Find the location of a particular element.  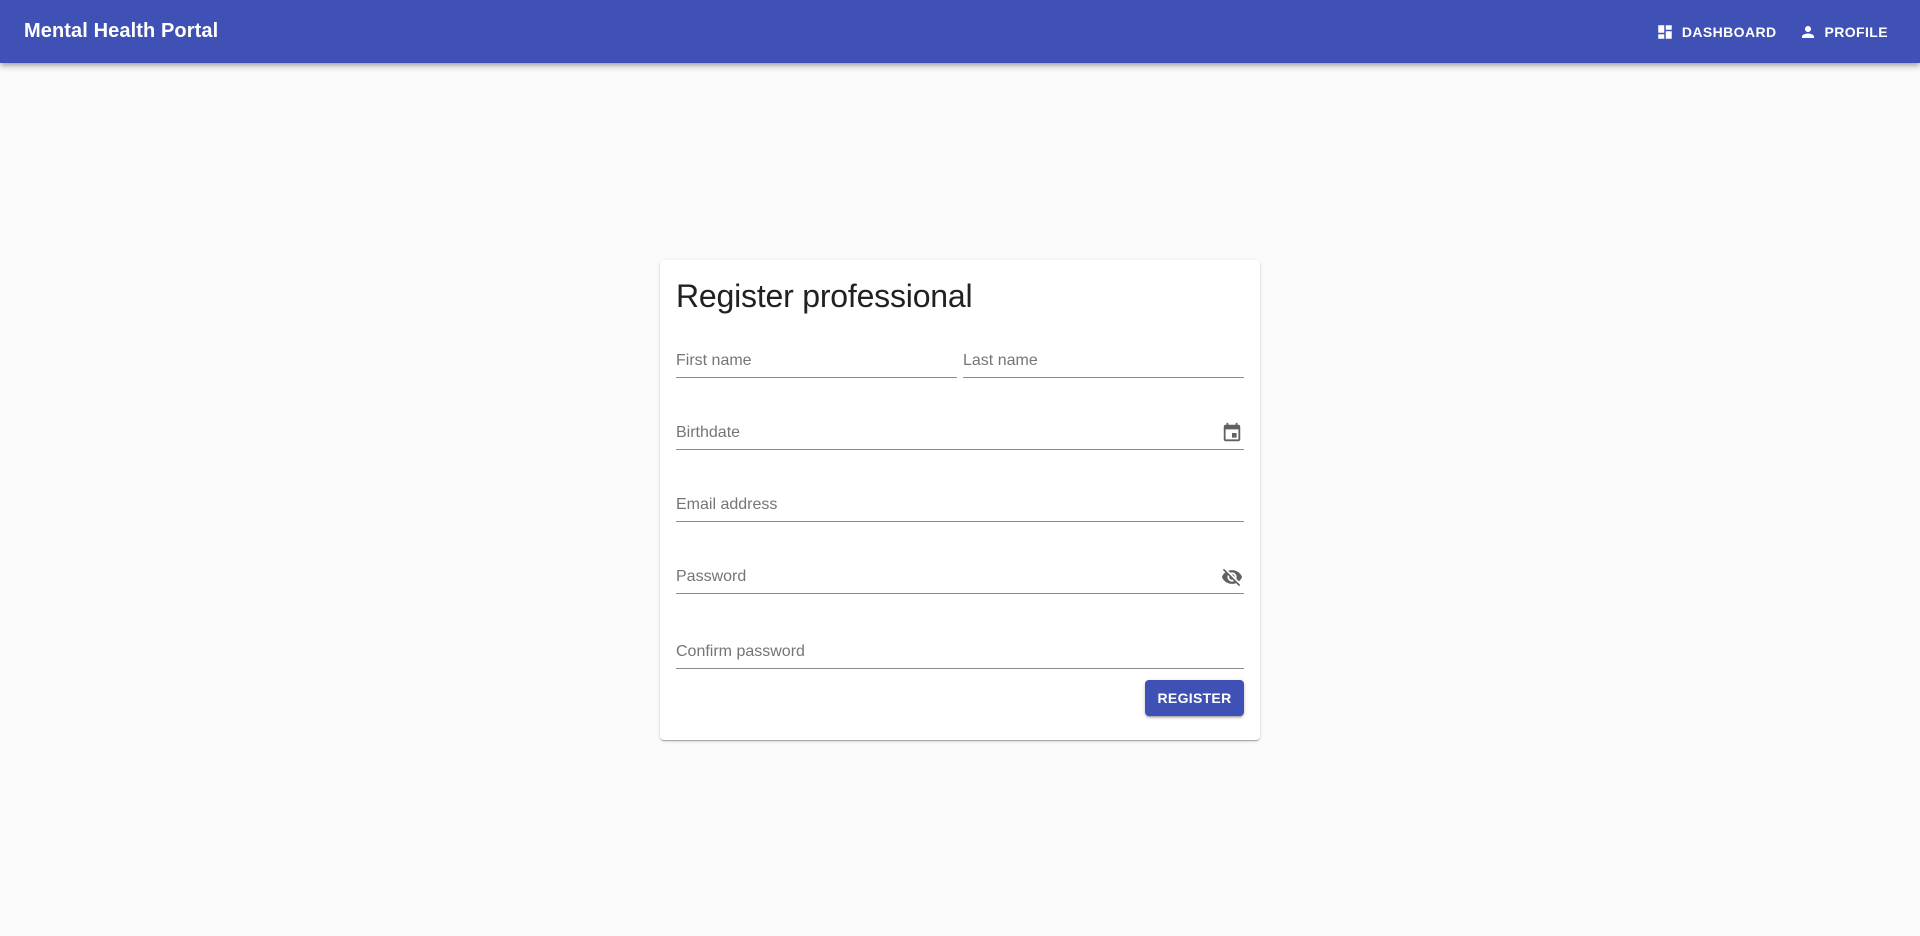

register-button: REGISTER is located at coordinates (1194, 698).